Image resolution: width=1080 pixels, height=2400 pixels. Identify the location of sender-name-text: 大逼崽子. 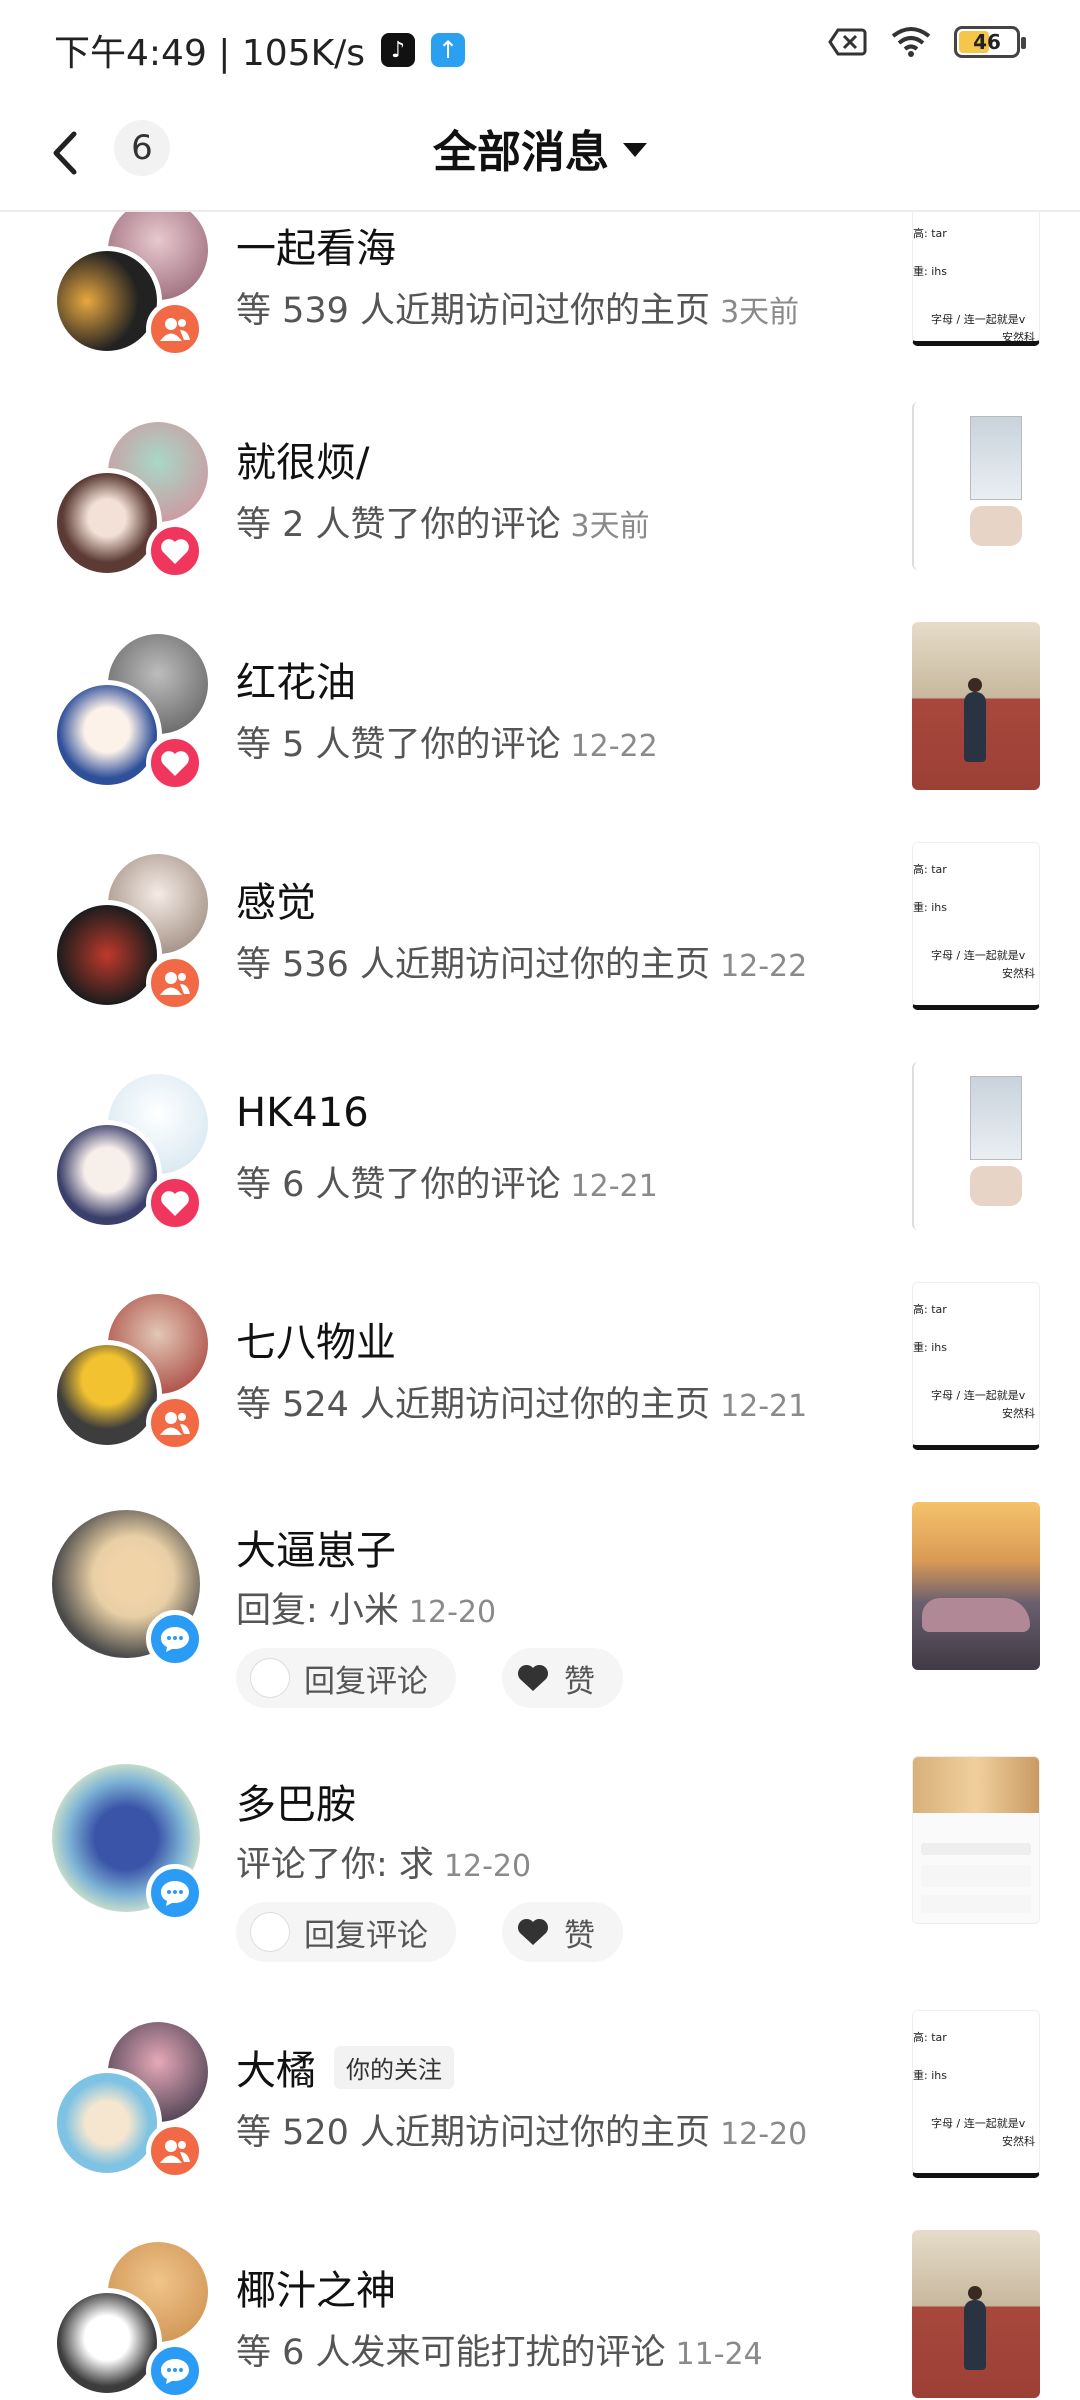
(316, 1551).